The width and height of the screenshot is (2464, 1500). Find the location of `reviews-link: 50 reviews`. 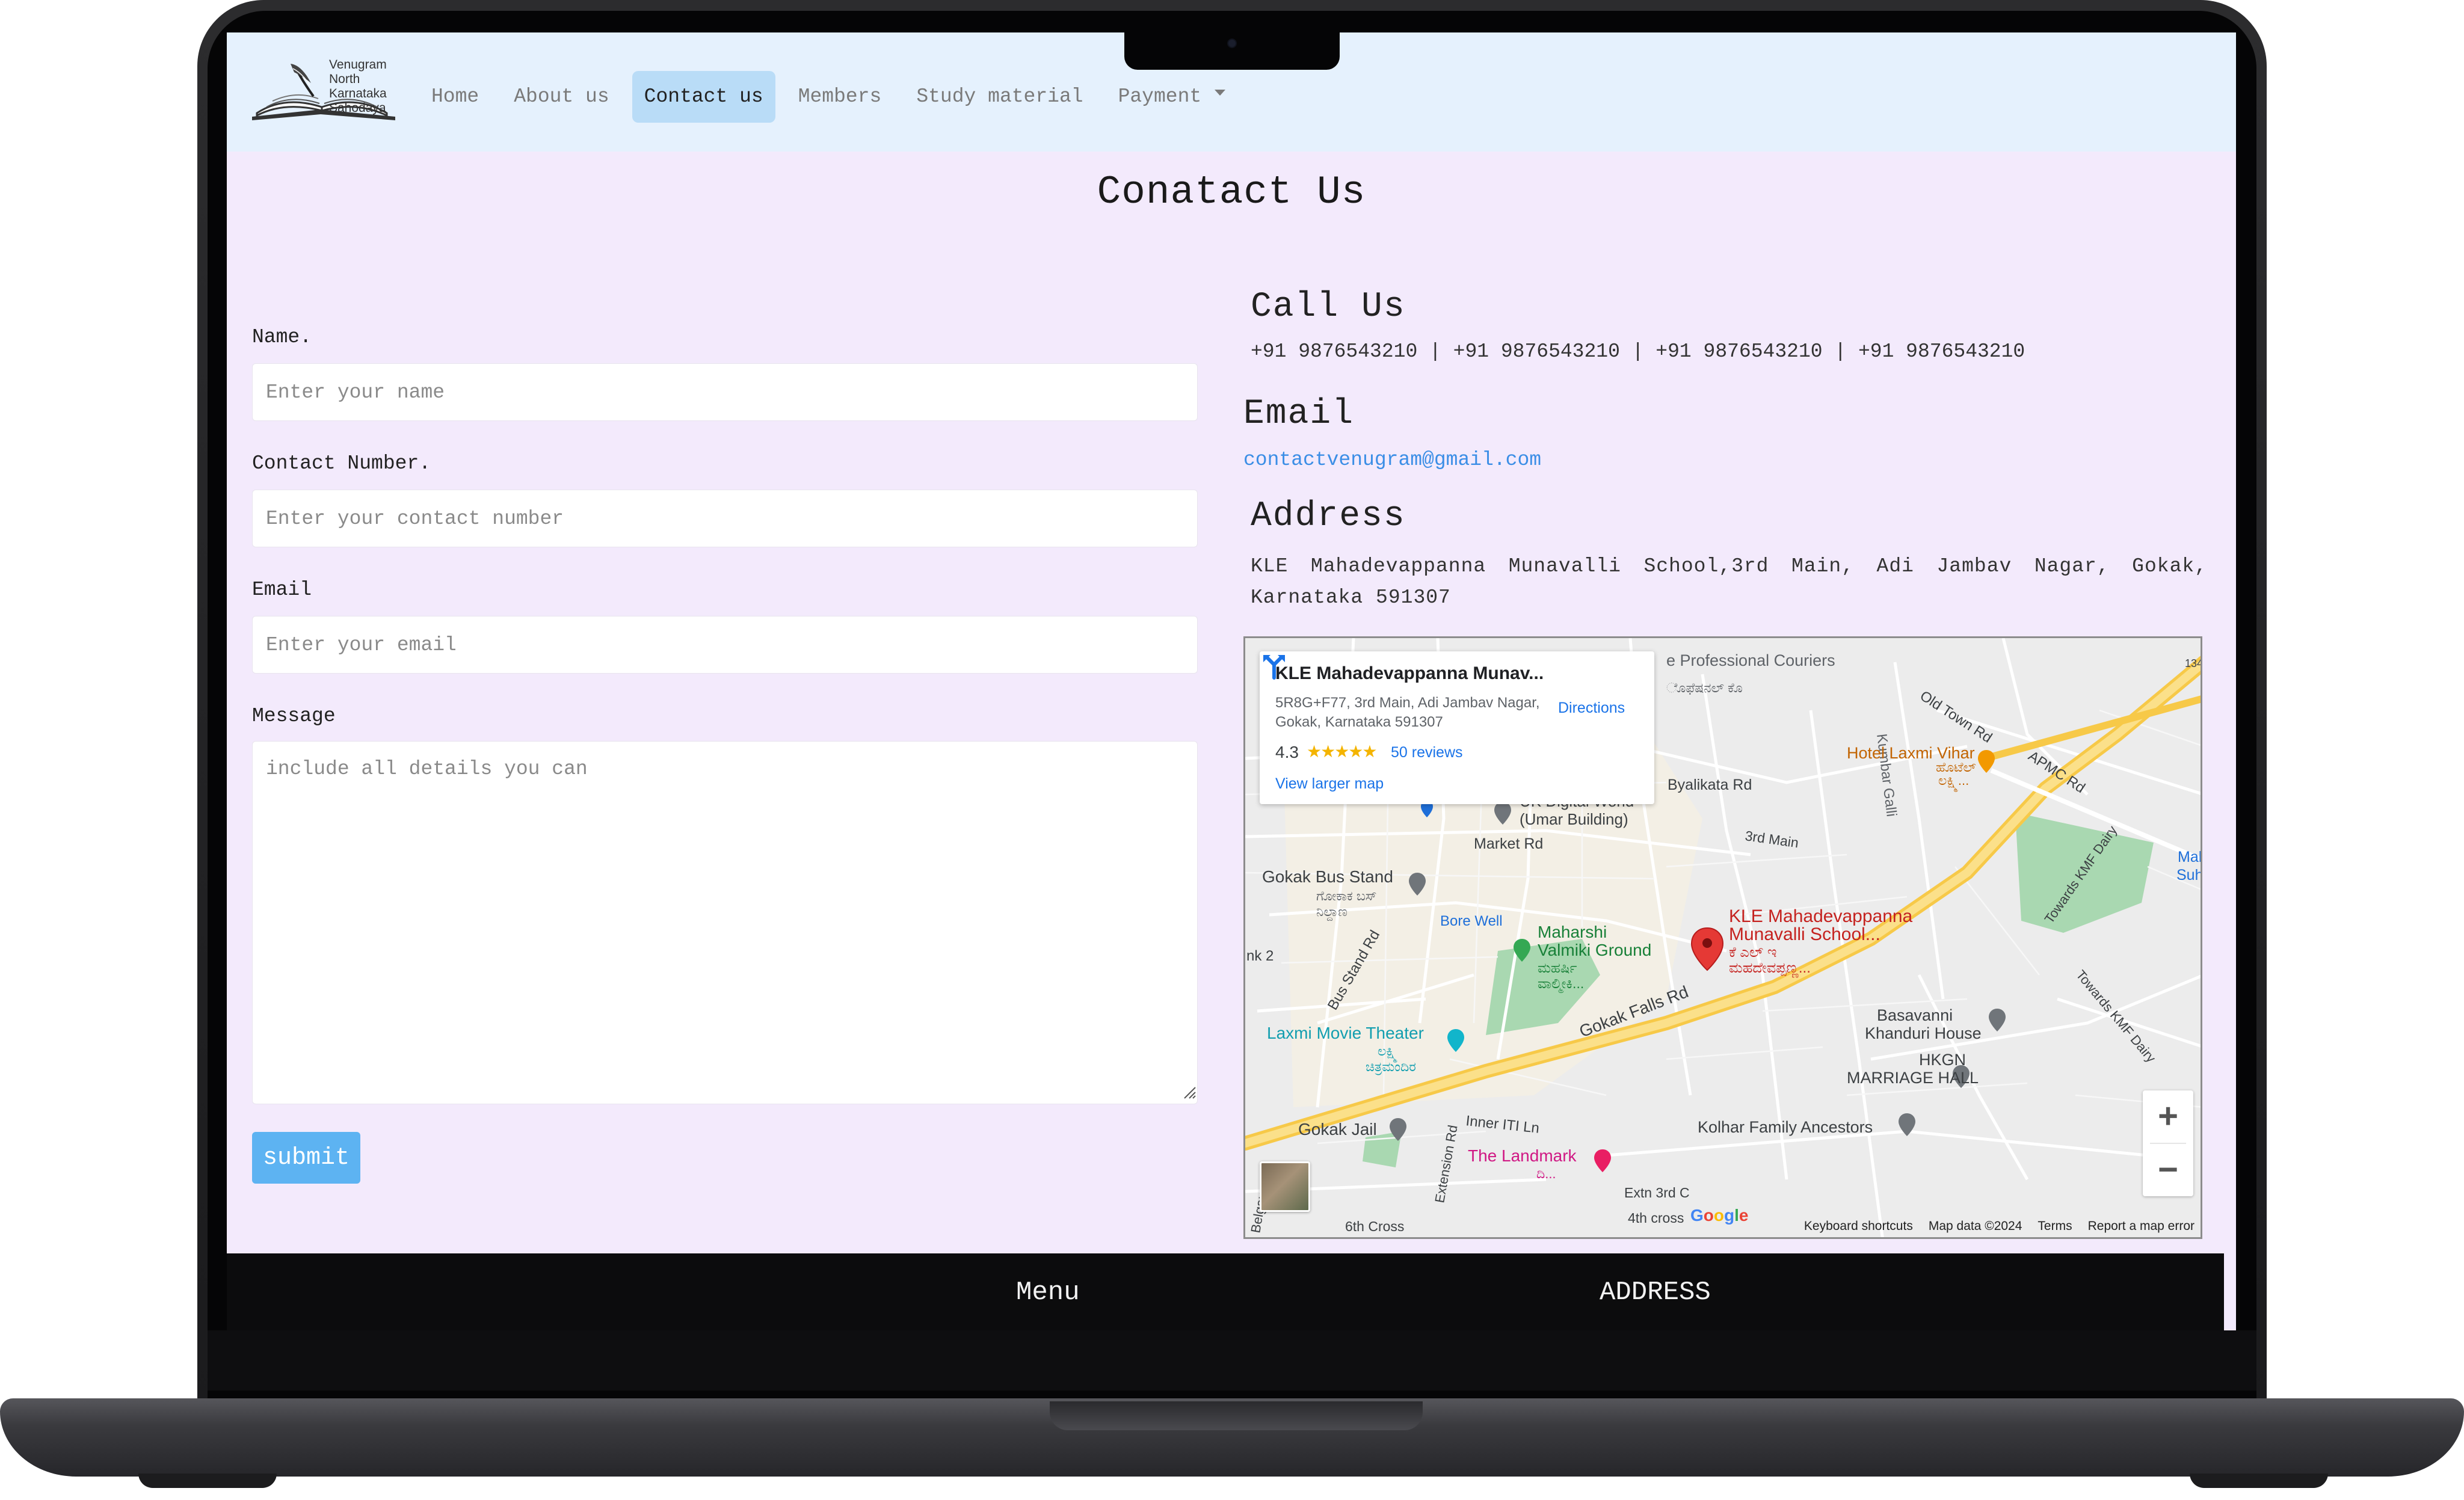

reviews-link: 50 reviews is located at coordinates (1427, 753).